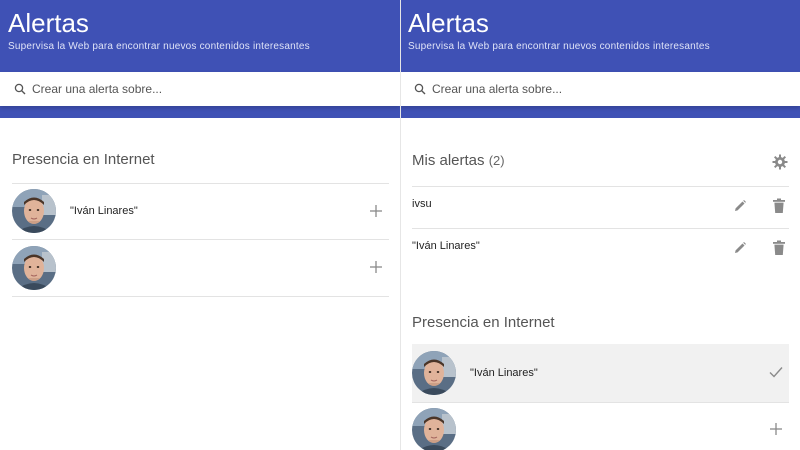 Image resolution: width=800 pixels, height=450 pixels. What do you see at coordinates (446, 246) in the screenshot?
I see `alert-item-label: "Iván Linares"` at bounding box center [446, 246].